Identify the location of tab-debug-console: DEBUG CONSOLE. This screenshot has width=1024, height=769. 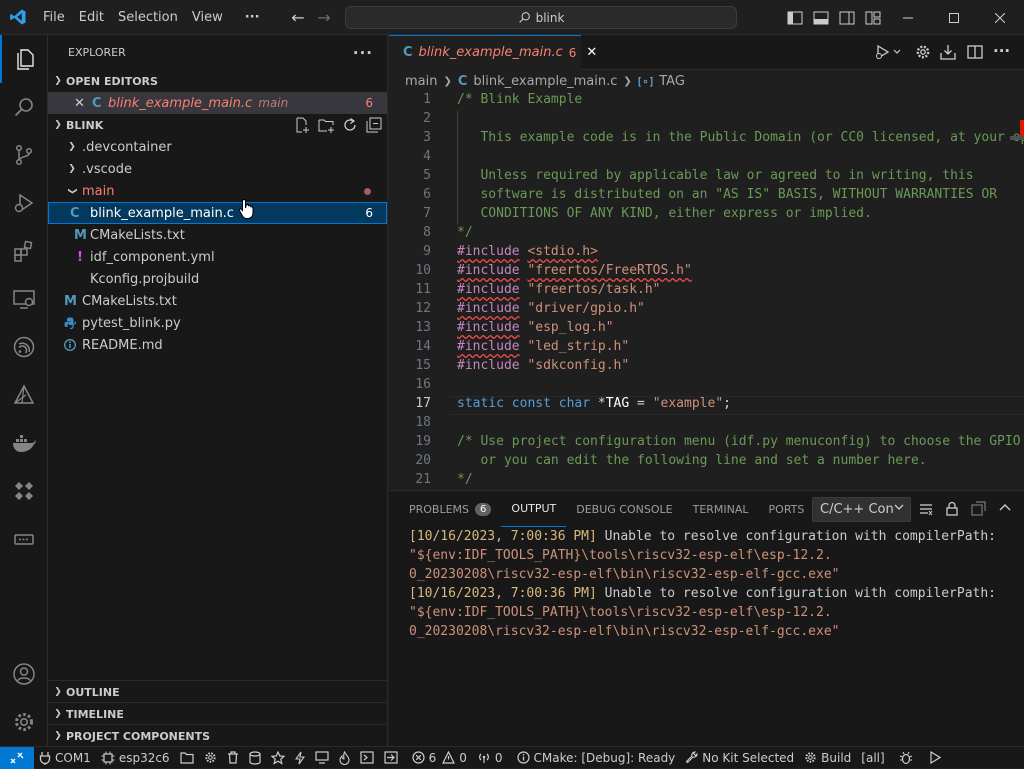
(624, 509).